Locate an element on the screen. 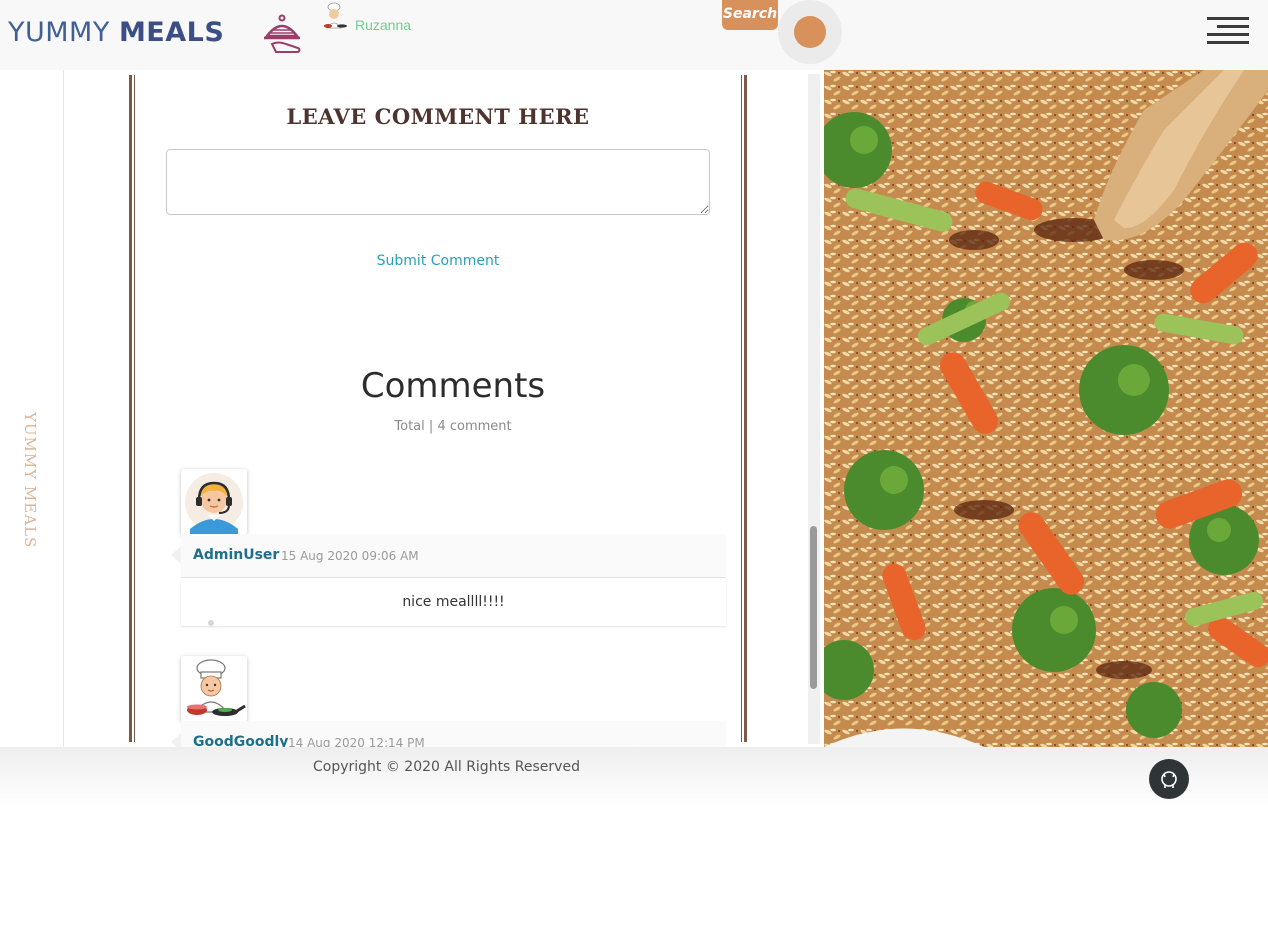 The height and width of the screenshot is (947, 1268). frame-border-right is located at coordinates (745, 408).